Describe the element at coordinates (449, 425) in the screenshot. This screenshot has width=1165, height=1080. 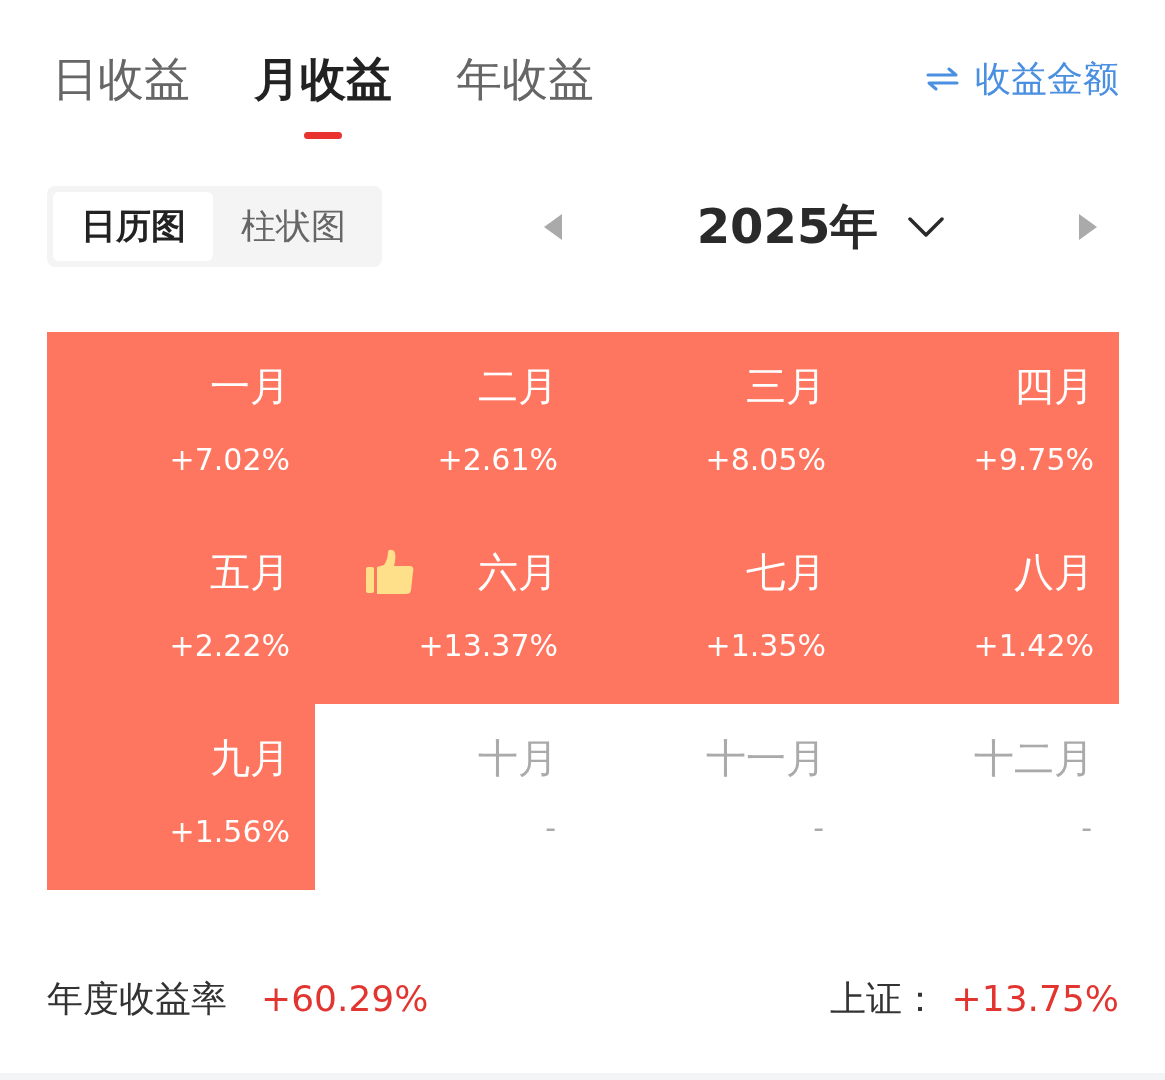
I see `month-cell: 二月 +2.61%` at that location.